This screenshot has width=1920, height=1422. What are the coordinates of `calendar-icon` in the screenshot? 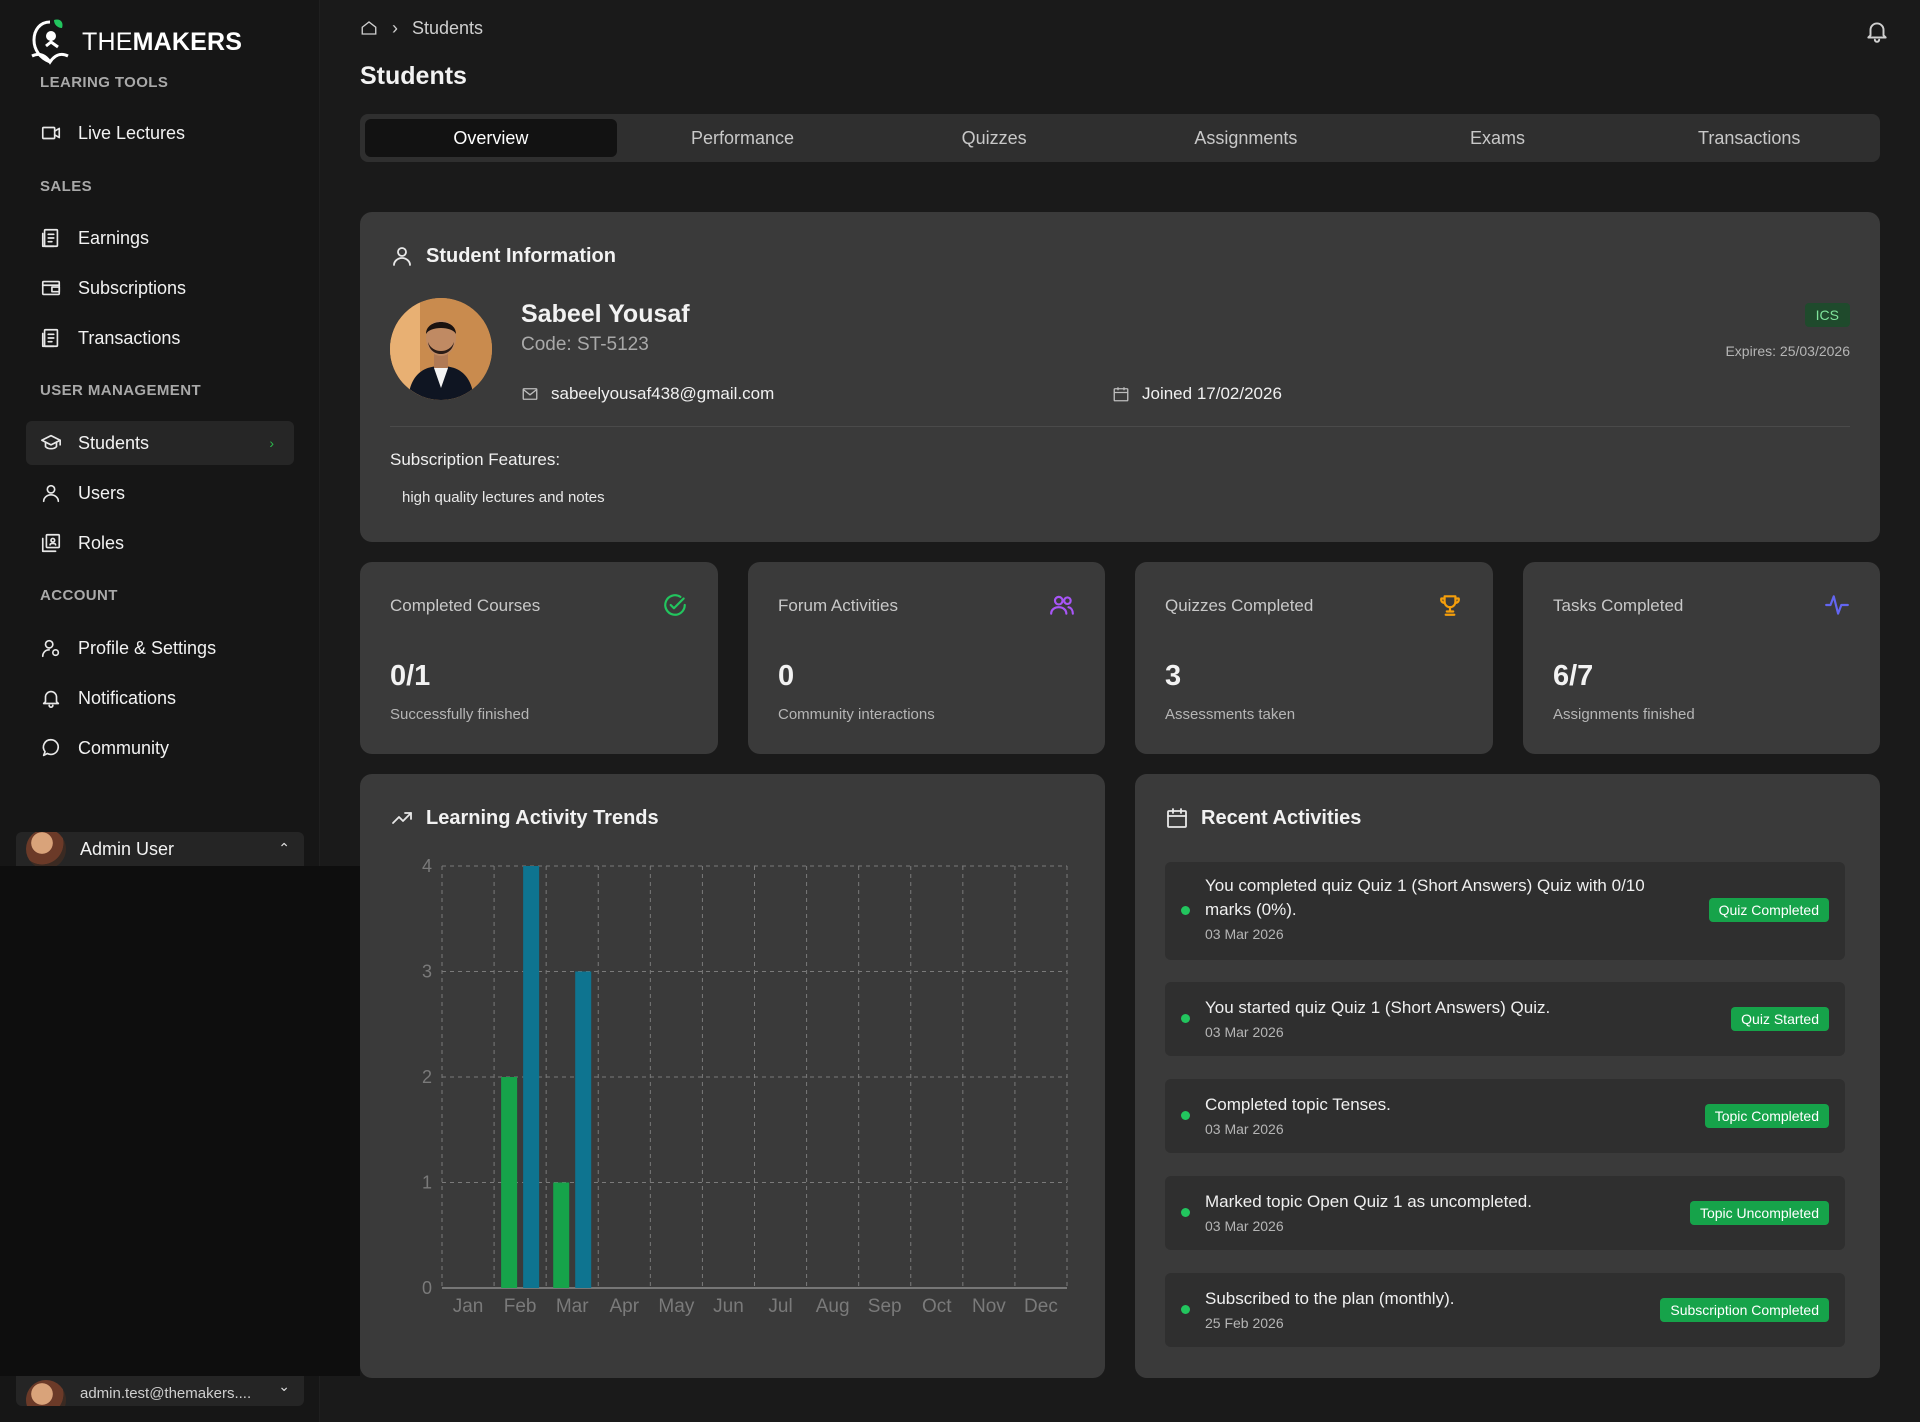 It's located at (1177, 818).